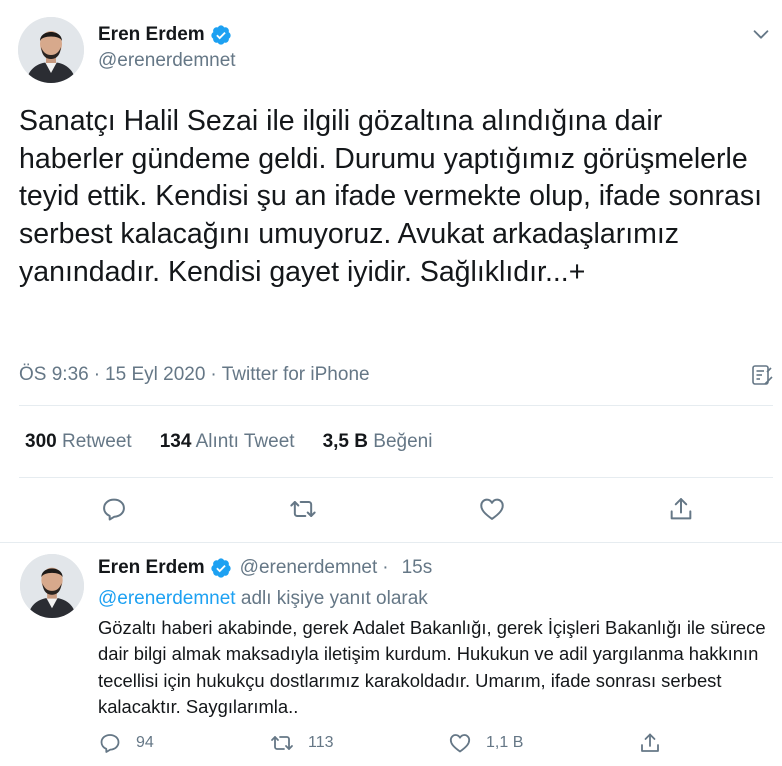 Image resolution: width=782 pixels, height=766 pixels. I want to click on likes-stat: 3,5 B Beğeni, so click(378, 442).